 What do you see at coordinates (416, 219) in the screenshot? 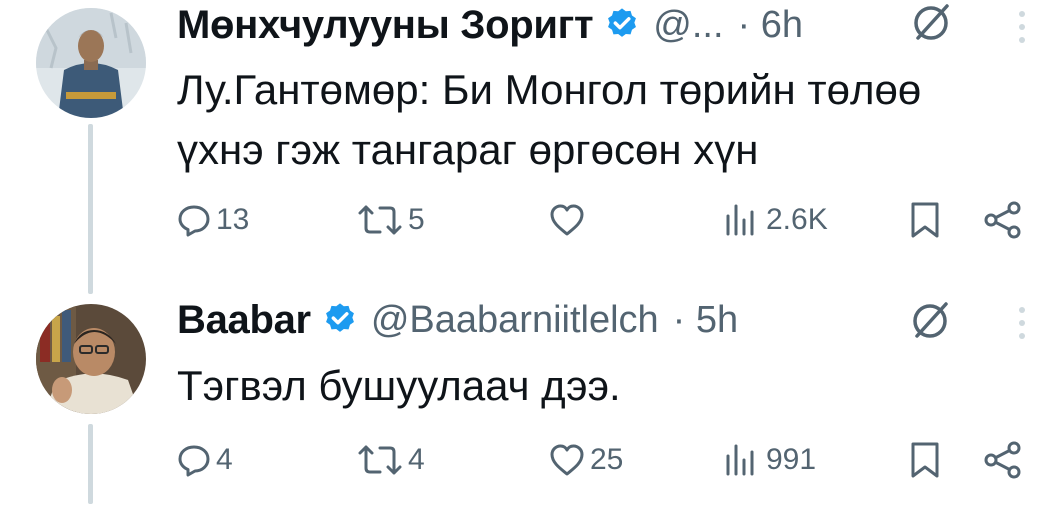
I see `repost-count: 5` at bounding box center [416, 219].